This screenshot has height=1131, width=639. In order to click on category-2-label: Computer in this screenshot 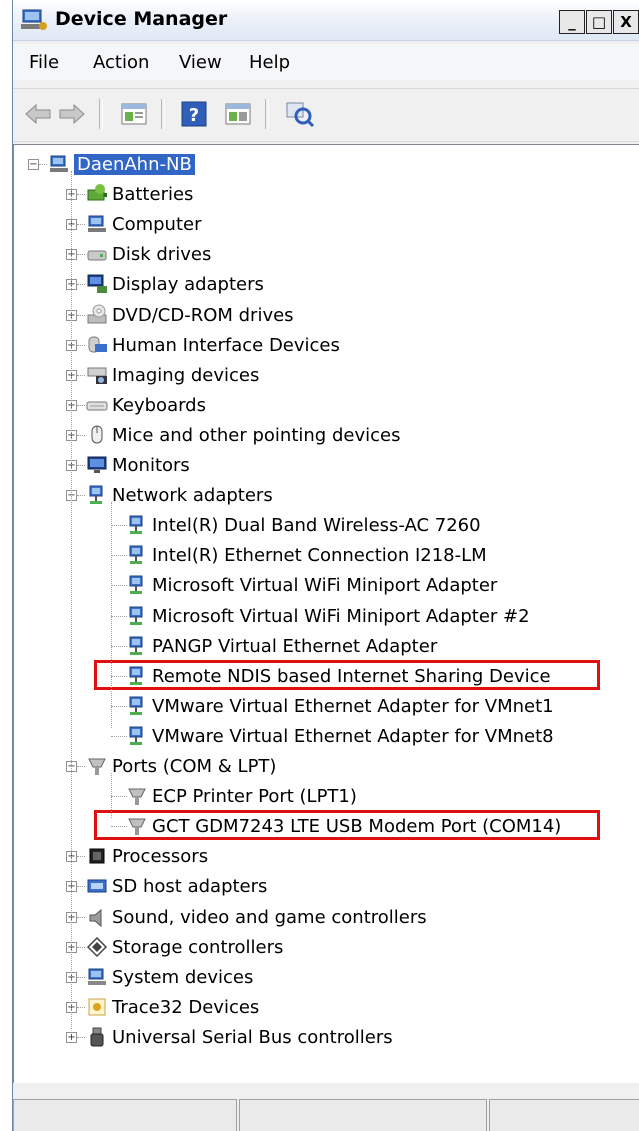, I will do `click(157, 225)`.